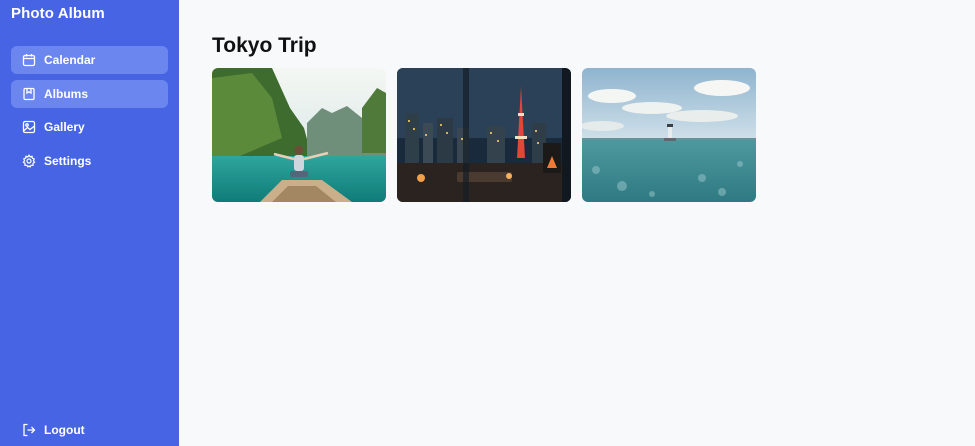 The image size is (975, 446). What do you see at coordinates (669, 135) in the screenshot?
I see `photo-sea-lighthouse` at bounding box center [669, 135].